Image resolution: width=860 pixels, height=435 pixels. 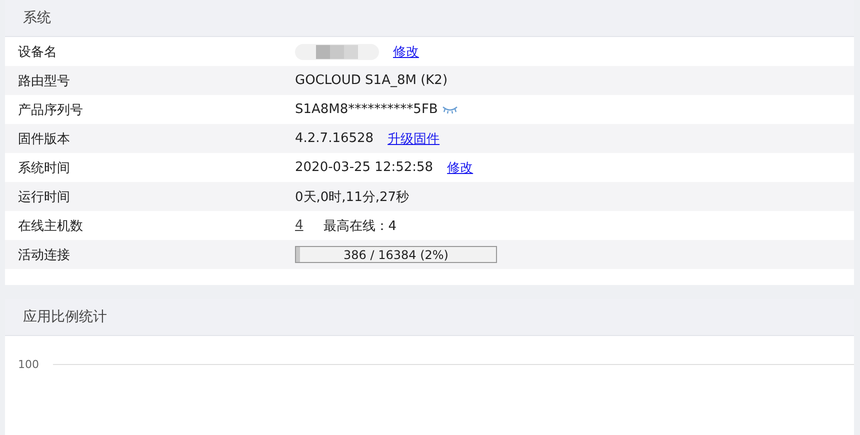 I want to click on row-label: 系统时间, so click(x=44, y=168).